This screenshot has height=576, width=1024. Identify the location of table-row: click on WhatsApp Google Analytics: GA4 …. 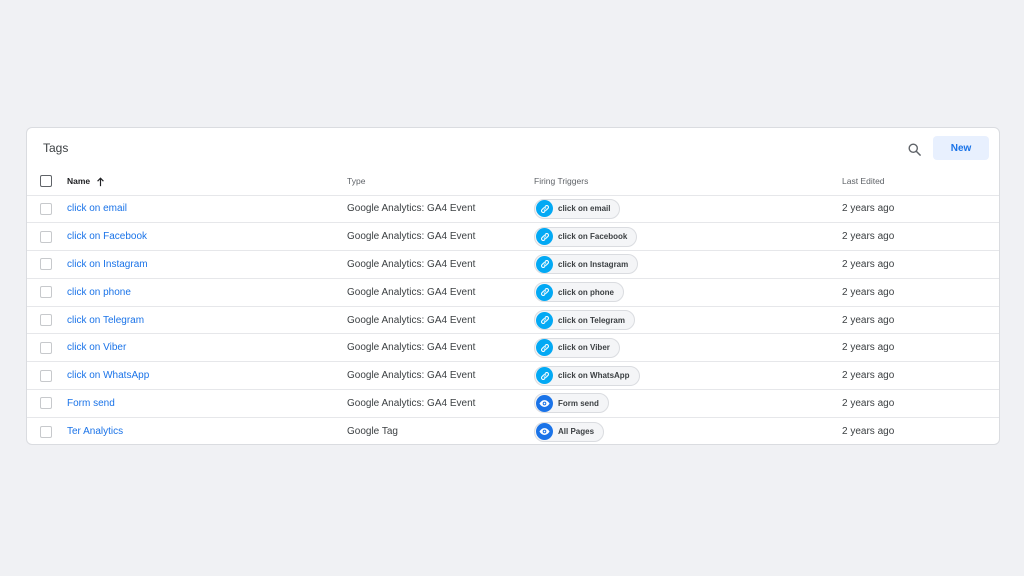
(513, 375).